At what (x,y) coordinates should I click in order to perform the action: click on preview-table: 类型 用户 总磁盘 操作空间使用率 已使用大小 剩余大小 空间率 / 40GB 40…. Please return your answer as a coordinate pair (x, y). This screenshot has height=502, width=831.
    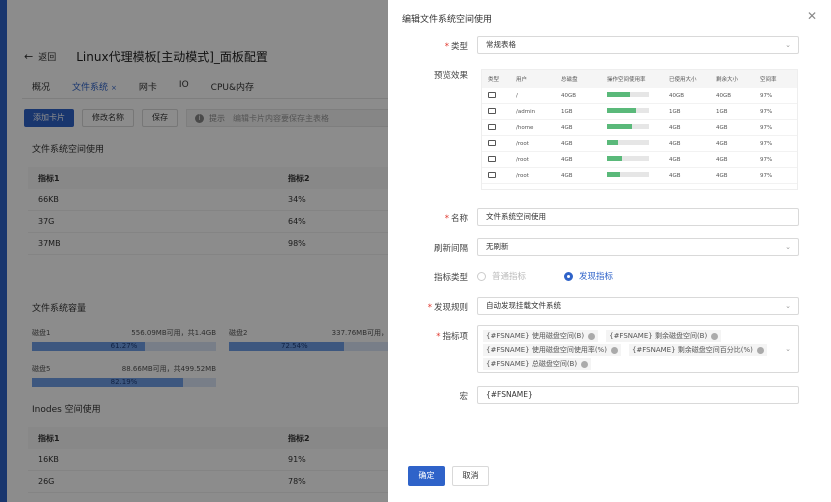
    Looking at the image, I should click on (639, 129).